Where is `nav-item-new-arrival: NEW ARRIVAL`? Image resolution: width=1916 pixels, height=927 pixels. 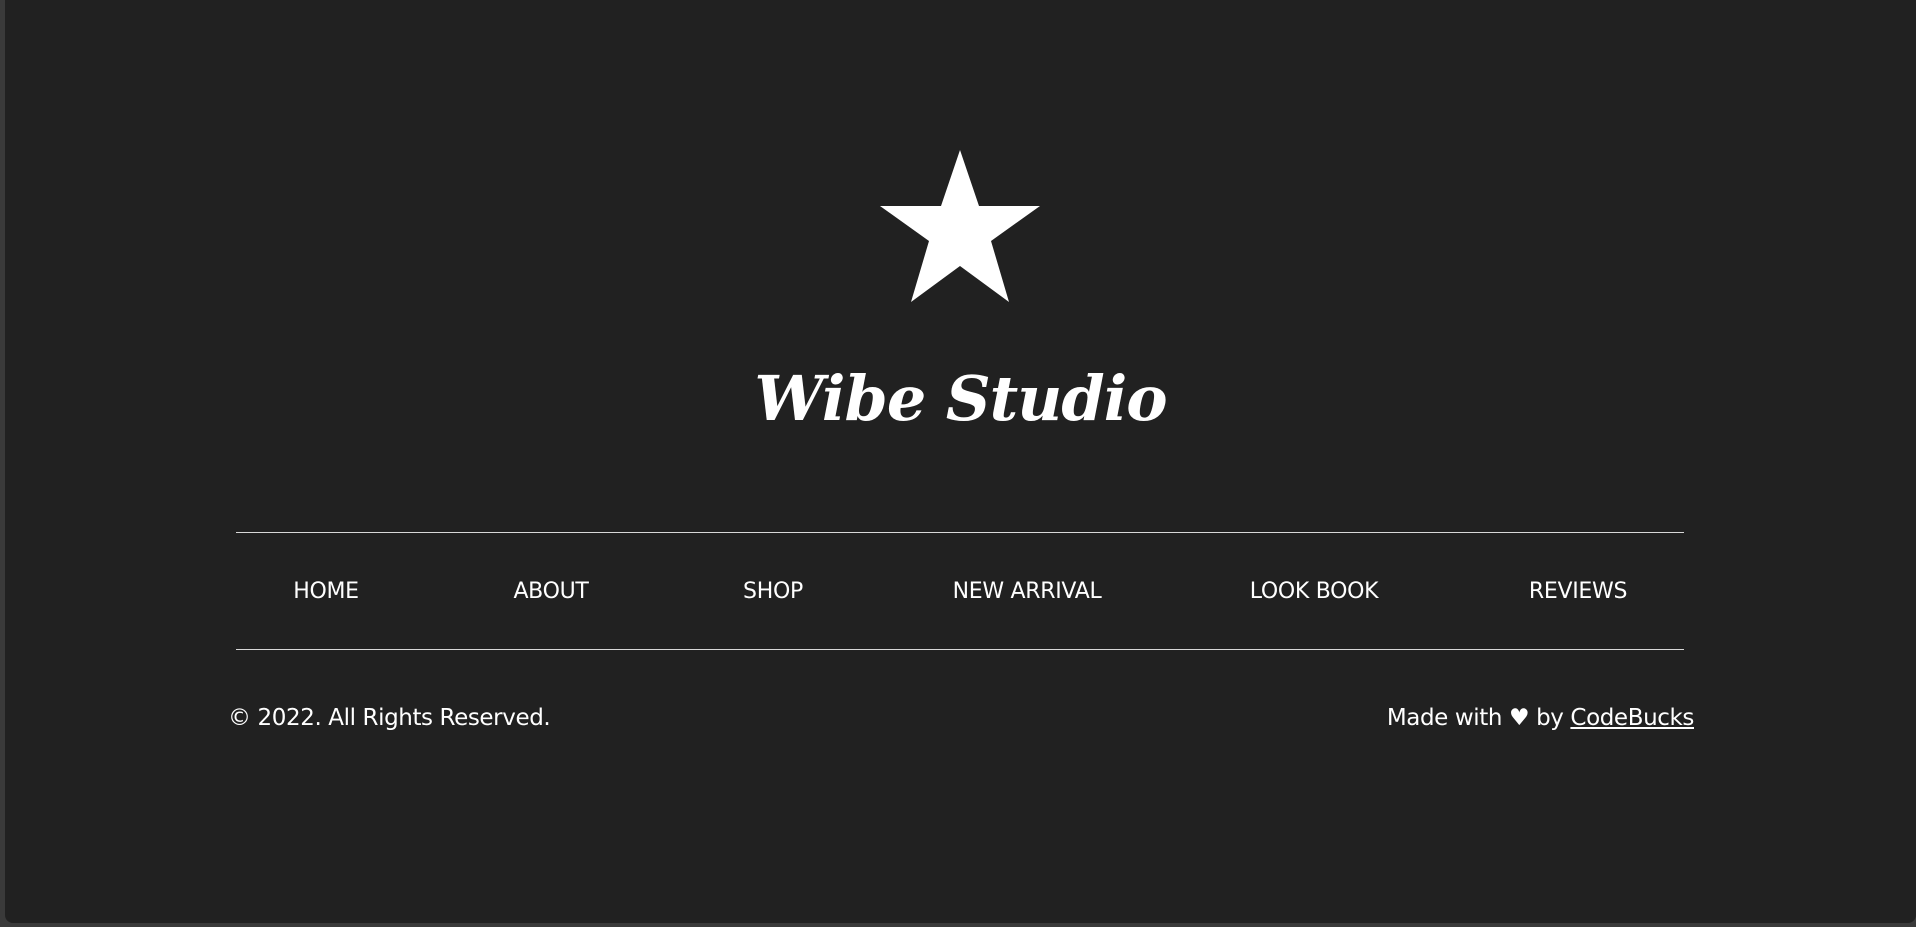 nav-item-new-arrival: NEW ARRIVAL is located at coordinates (1027, 591).